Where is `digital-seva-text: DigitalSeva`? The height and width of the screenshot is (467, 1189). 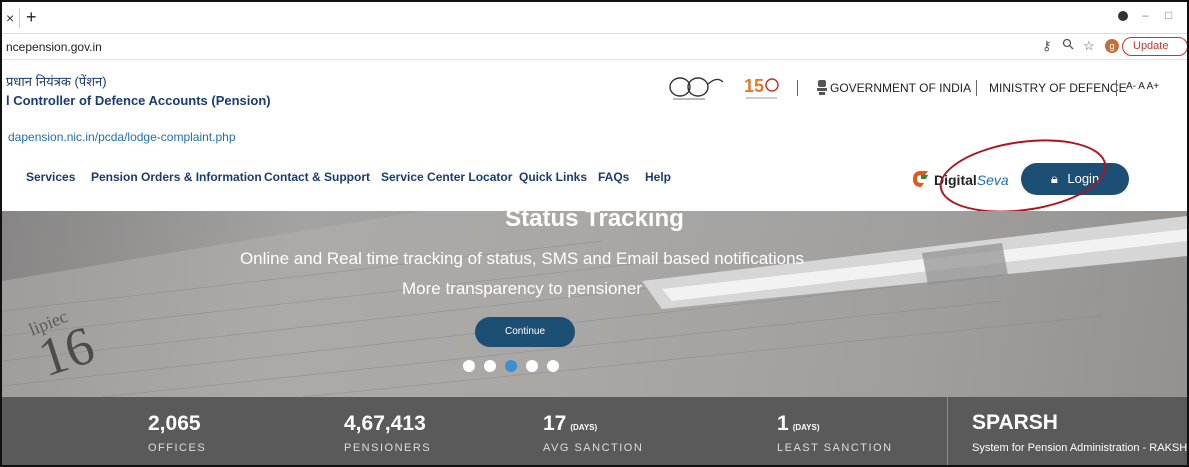
digital-seva-text: DigitalSeva is located at coordinates (971, 180).